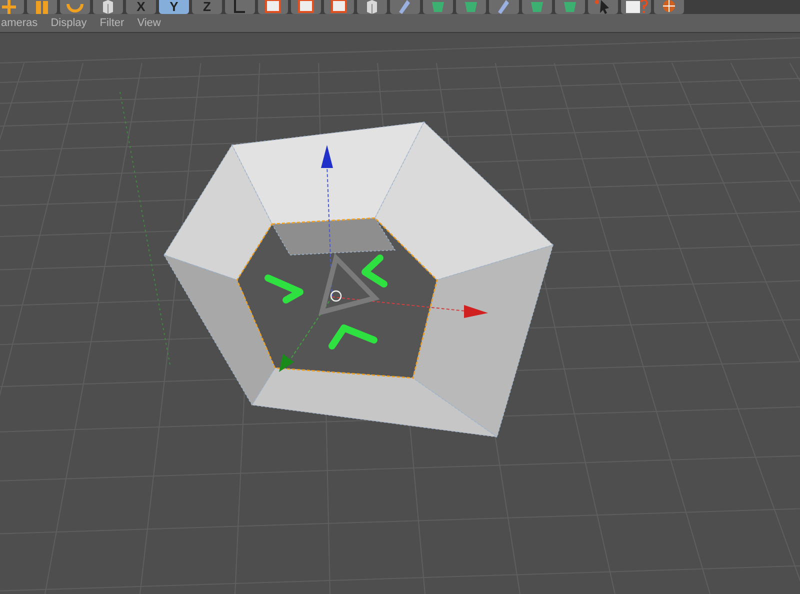 This screenshot has height=594, width=800. I want to click on axis-toggle-button: Z, so click(207, 7).